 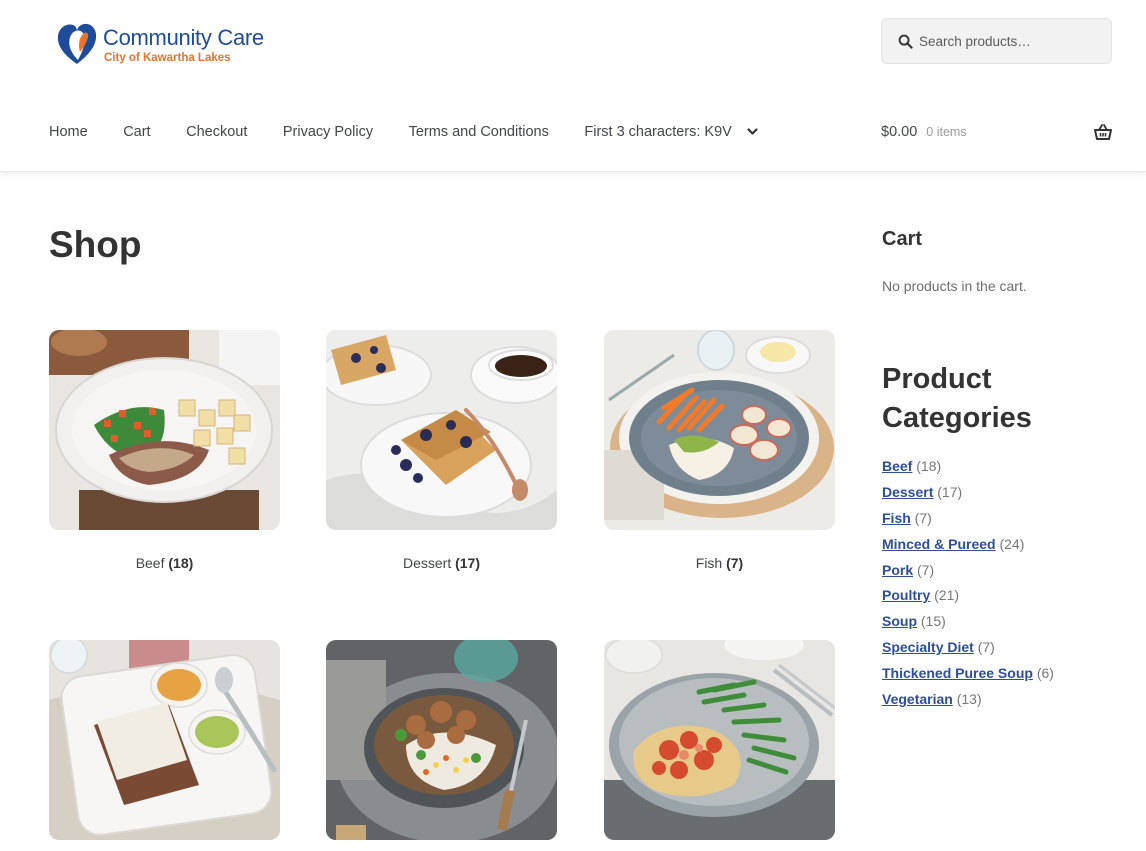 I want to click on stew-meal-image, so click(x=441, y=740).